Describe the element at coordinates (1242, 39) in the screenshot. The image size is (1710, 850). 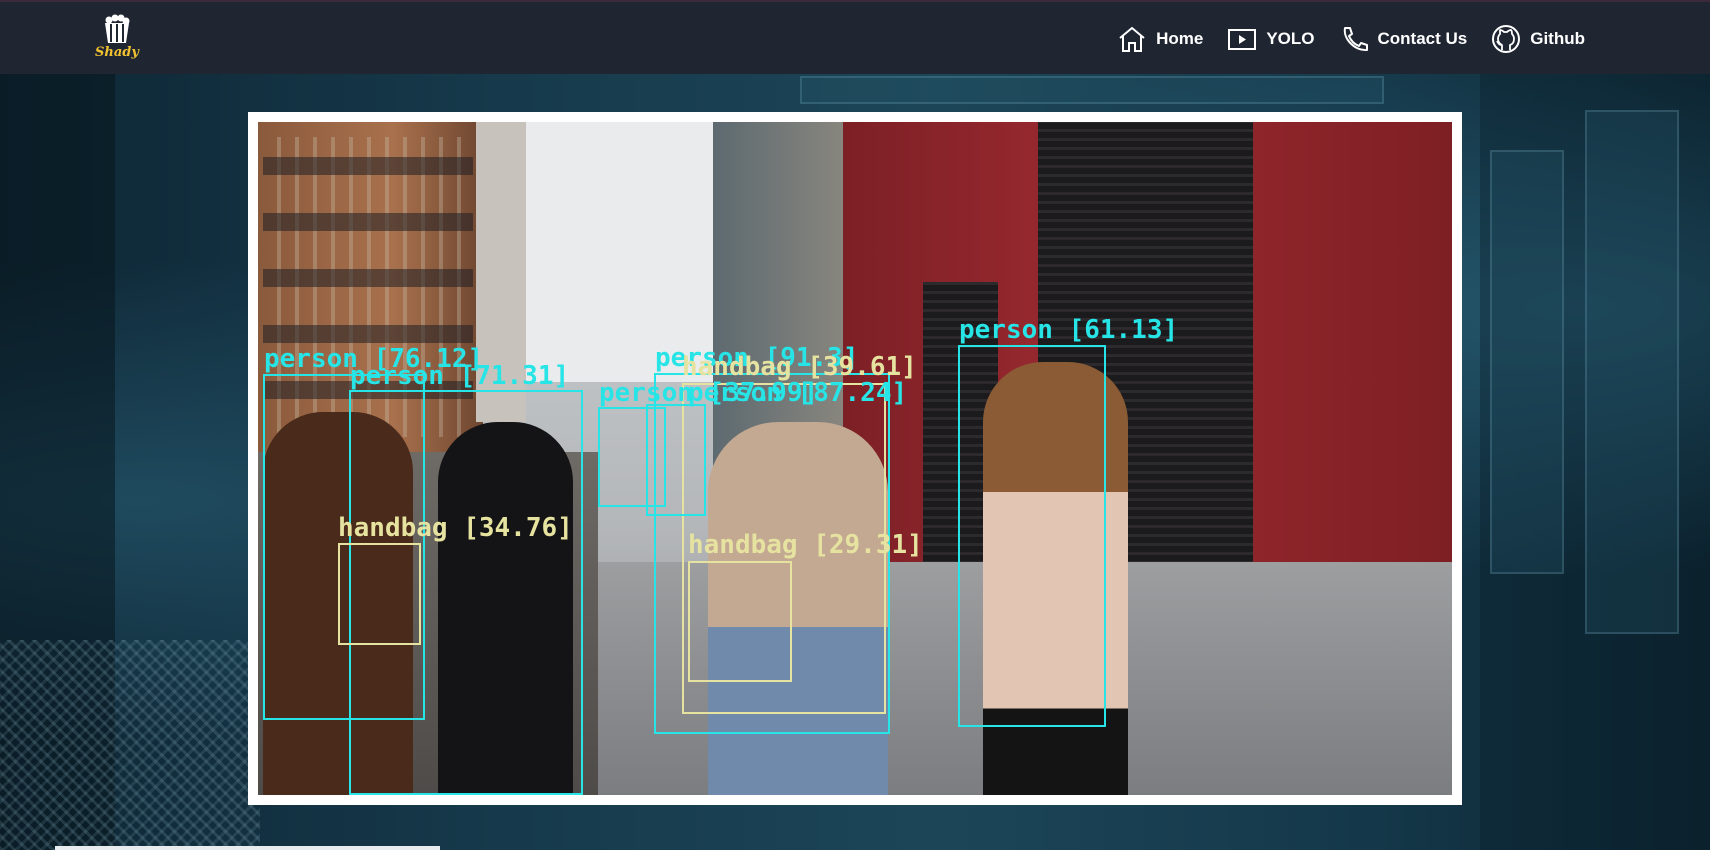
I see `play-icon` at that location.